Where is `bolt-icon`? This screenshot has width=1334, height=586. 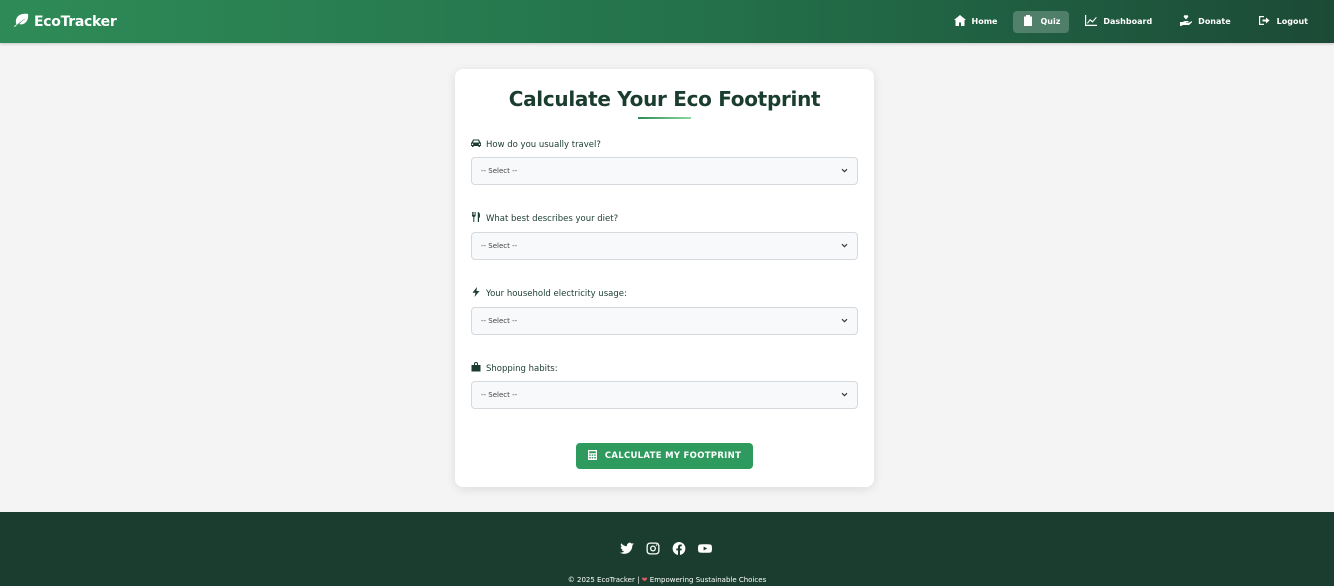 bolt-icon is located at coordinates (476, 293).